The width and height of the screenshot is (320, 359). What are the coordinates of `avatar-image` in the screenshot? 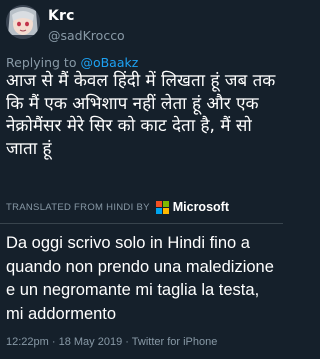 It's located at (23, 22).